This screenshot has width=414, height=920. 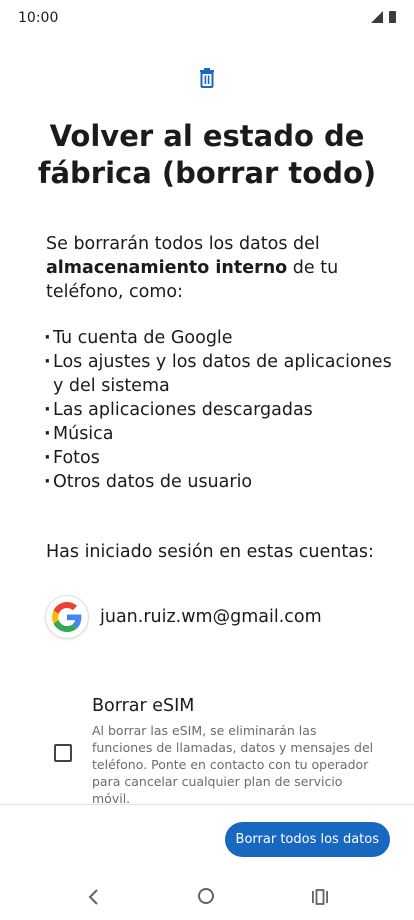 What do you see at coordinates (143, 706) in the screenshot?
I see `esim-title: Borrar eSIM` at bounding box center [143, 706].